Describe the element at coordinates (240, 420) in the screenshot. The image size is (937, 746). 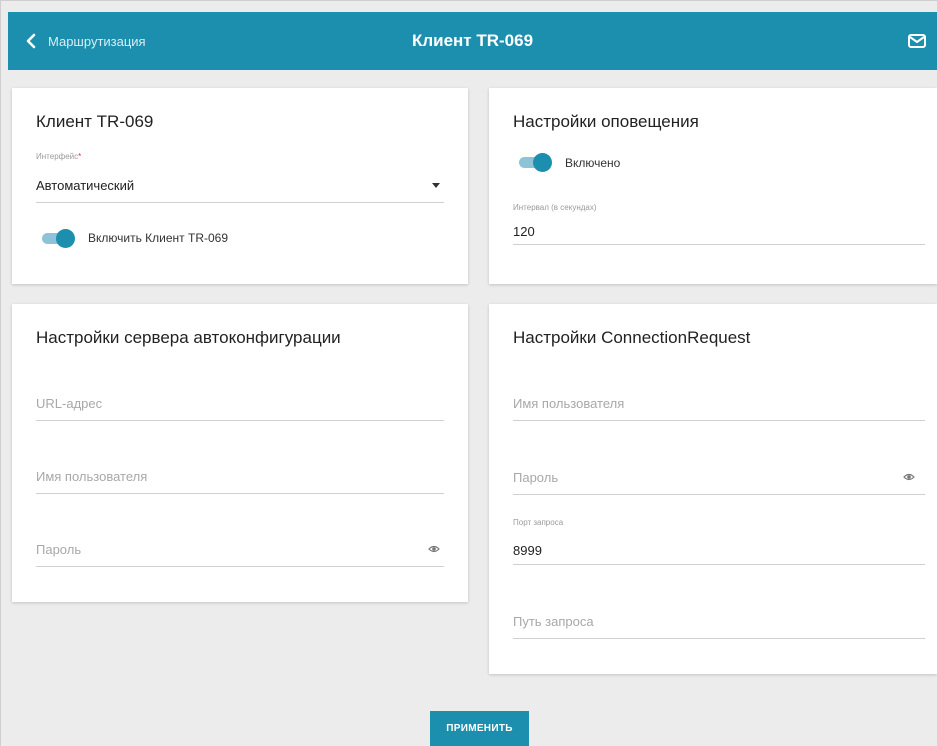
I see `acs-url-underline` at that location.